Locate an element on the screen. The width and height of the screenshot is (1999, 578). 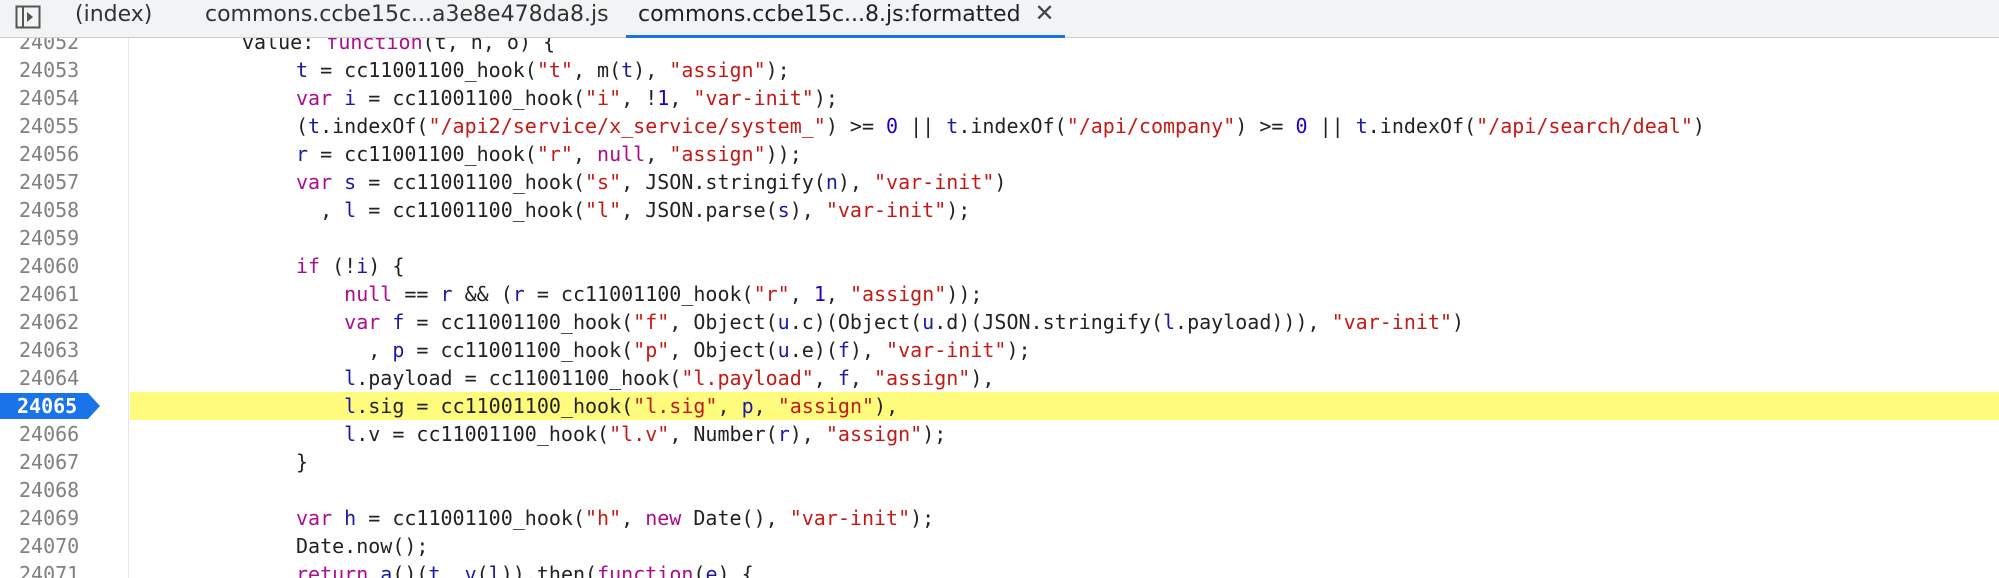
code-token: )); is located at coordinates (964, 294).